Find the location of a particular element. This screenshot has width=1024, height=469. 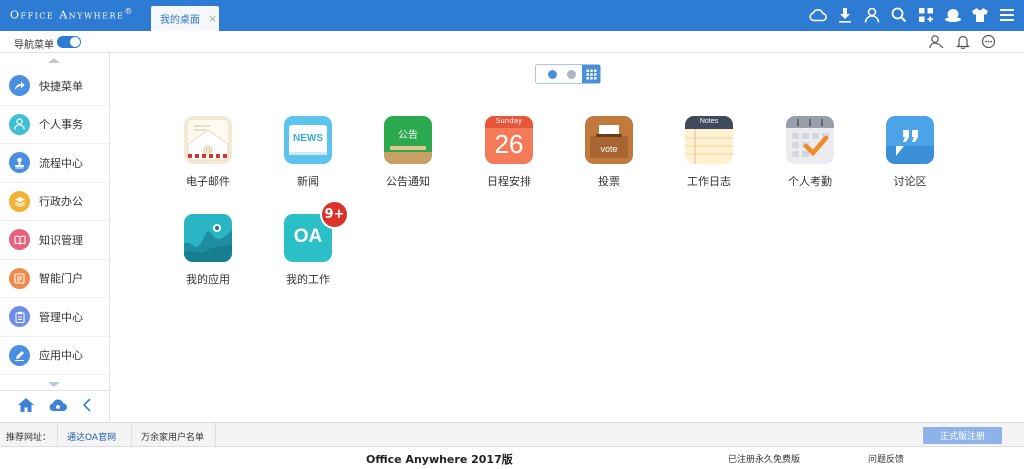

tab-my-desktop: 我的桌面 × is located at coordinates (185, 18).